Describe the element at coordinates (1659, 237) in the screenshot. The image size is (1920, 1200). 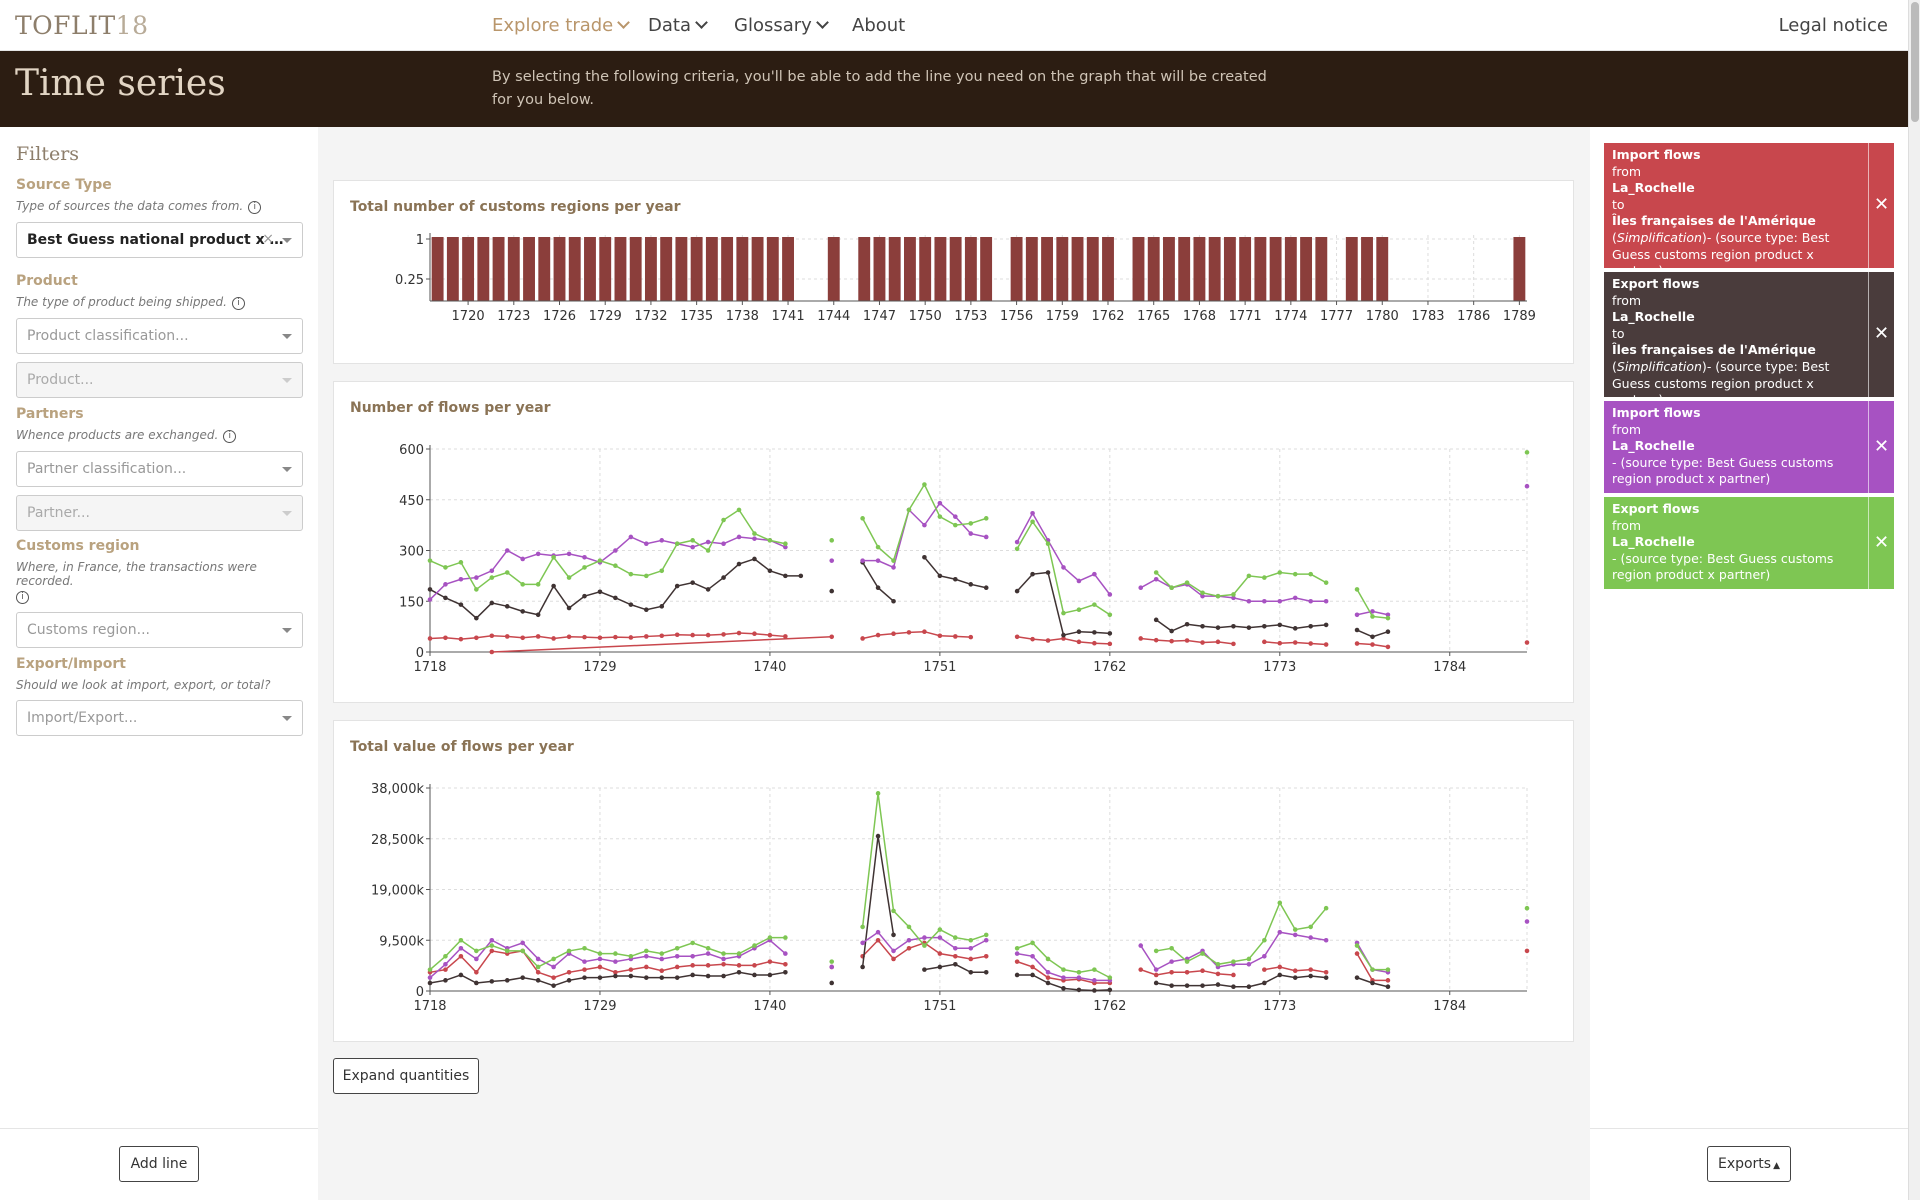
I see `line-simplification: Simplification` at that location.